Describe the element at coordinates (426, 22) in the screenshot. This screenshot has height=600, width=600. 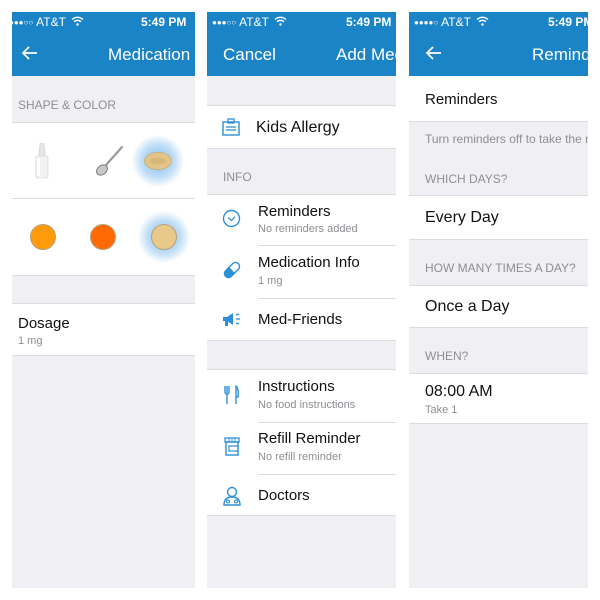
I see `signal-strength-icon: ●●●●○` at that location.